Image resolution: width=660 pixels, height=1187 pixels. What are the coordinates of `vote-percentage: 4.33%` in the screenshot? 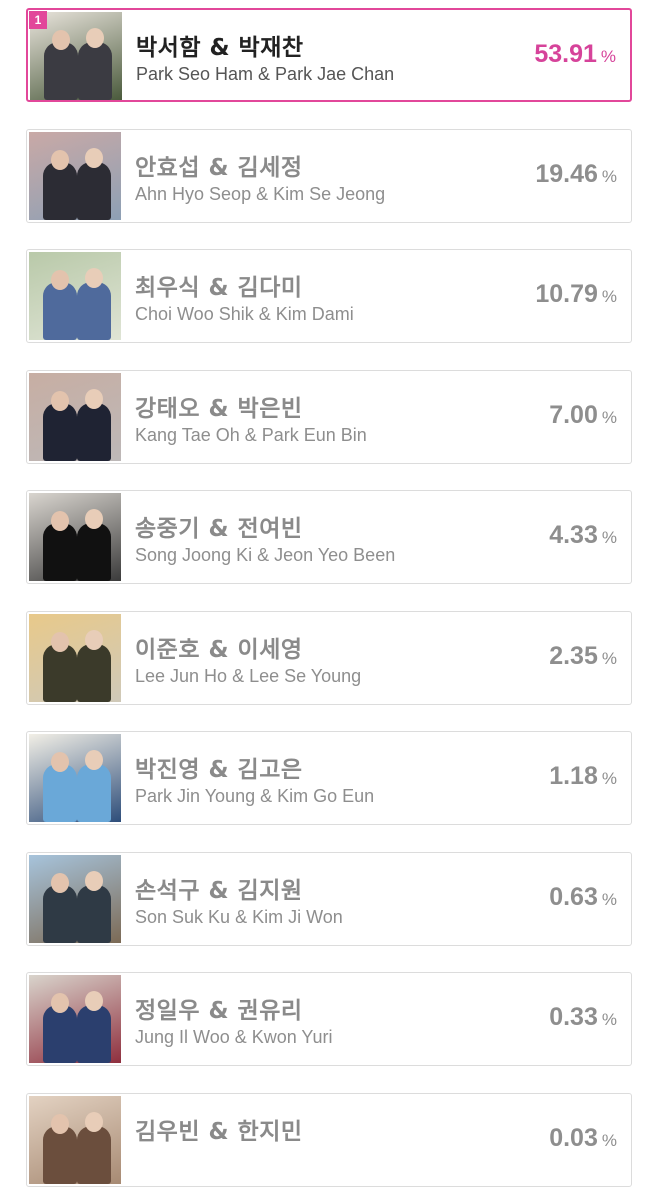 It's located at (583, 535).